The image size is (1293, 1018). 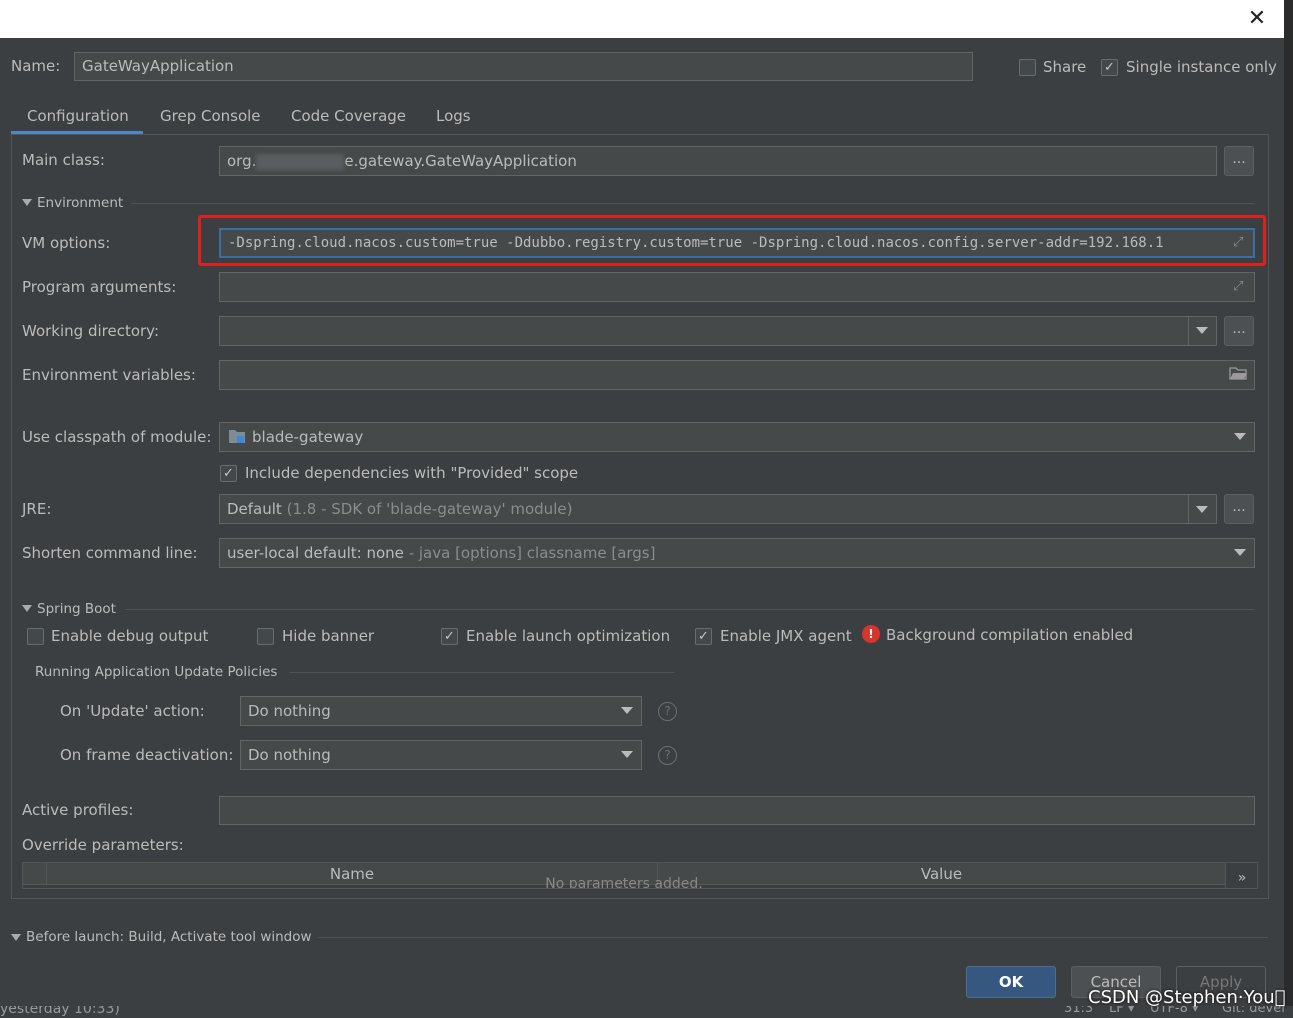 What do you see at coordinates (242, 161) in the screenshot?
I see `main-class-prefix: org.` at bounding box center [242, 161].